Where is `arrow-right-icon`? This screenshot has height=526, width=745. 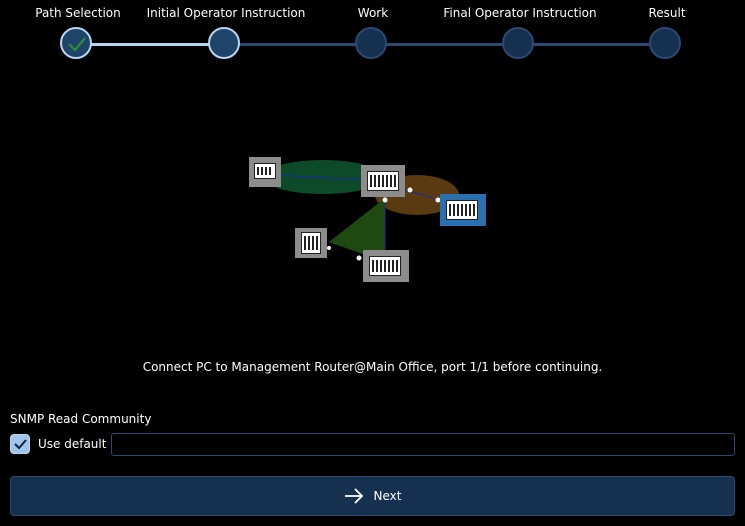 arrow-right-icon is located at coordinates (353, 496).